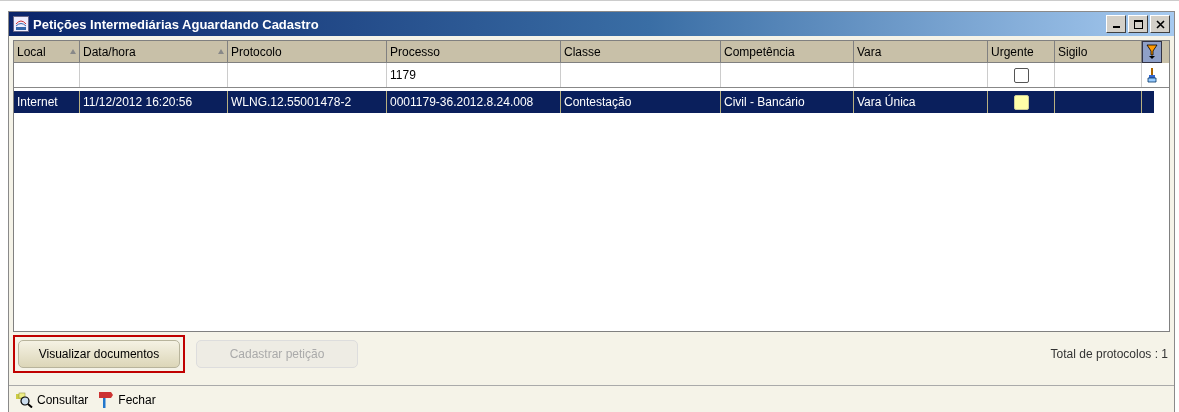 The image size is (1179, 412). Describe the element at coordinates (474, 52) in the screenshot. I see `column-header: Processo` at that location.